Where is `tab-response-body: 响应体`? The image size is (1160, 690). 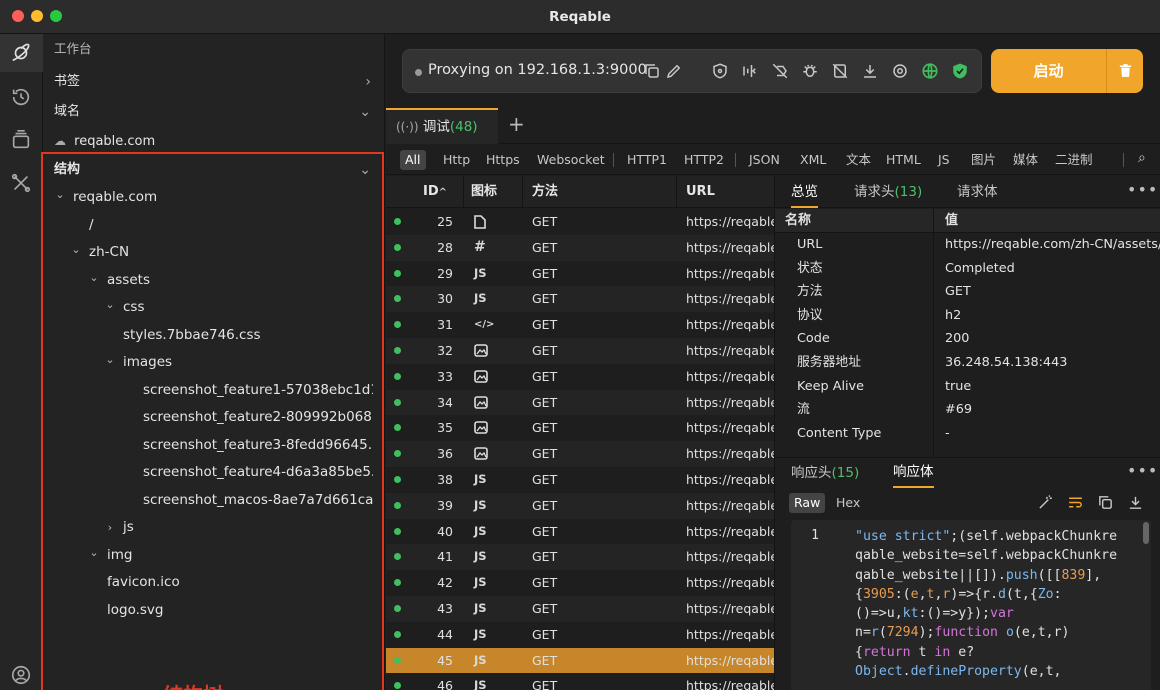
tab-response-body: 响应体 is located at coordinates (913, 473).